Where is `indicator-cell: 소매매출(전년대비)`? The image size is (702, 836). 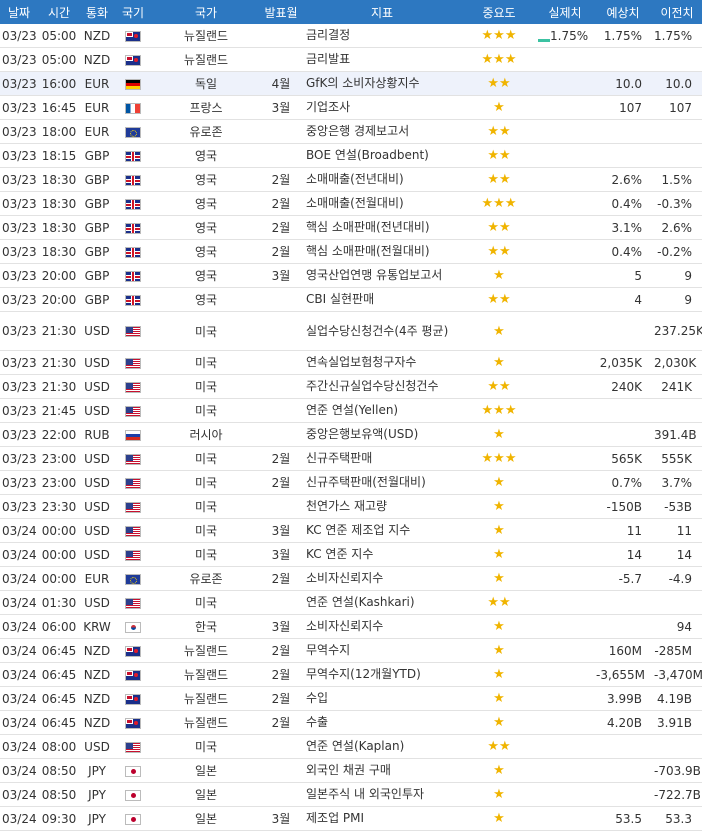 indicator-cell: 소매매출(전년대비) is located at coordinates (382, 179).